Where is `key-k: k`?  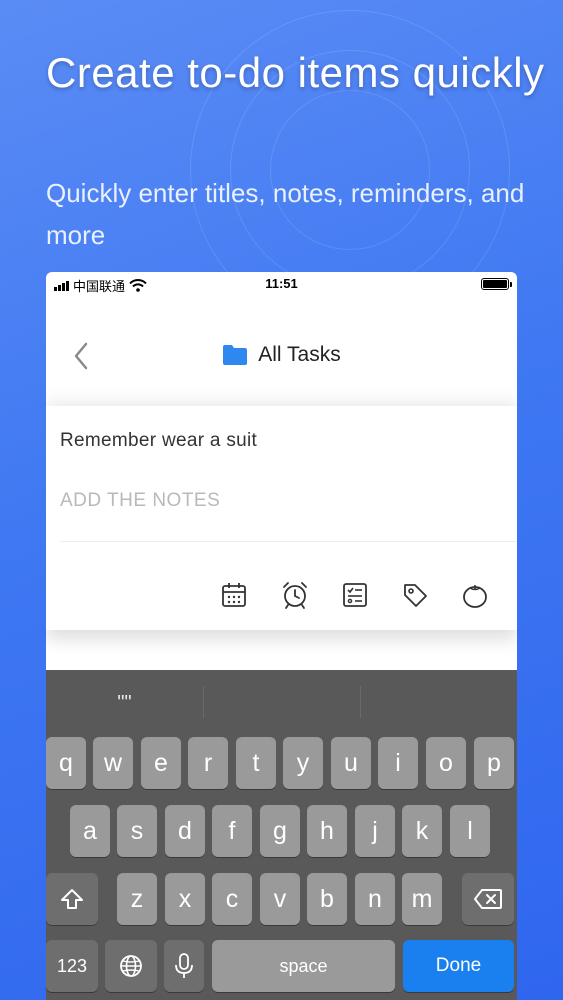 key-k: k is located at coordinates (422, 831).